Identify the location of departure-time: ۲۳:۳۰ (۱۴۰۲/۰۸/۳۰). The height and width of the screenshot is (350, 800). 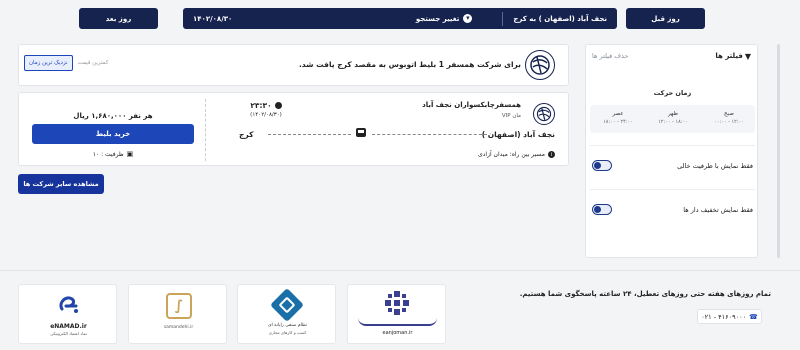
(266, 109).